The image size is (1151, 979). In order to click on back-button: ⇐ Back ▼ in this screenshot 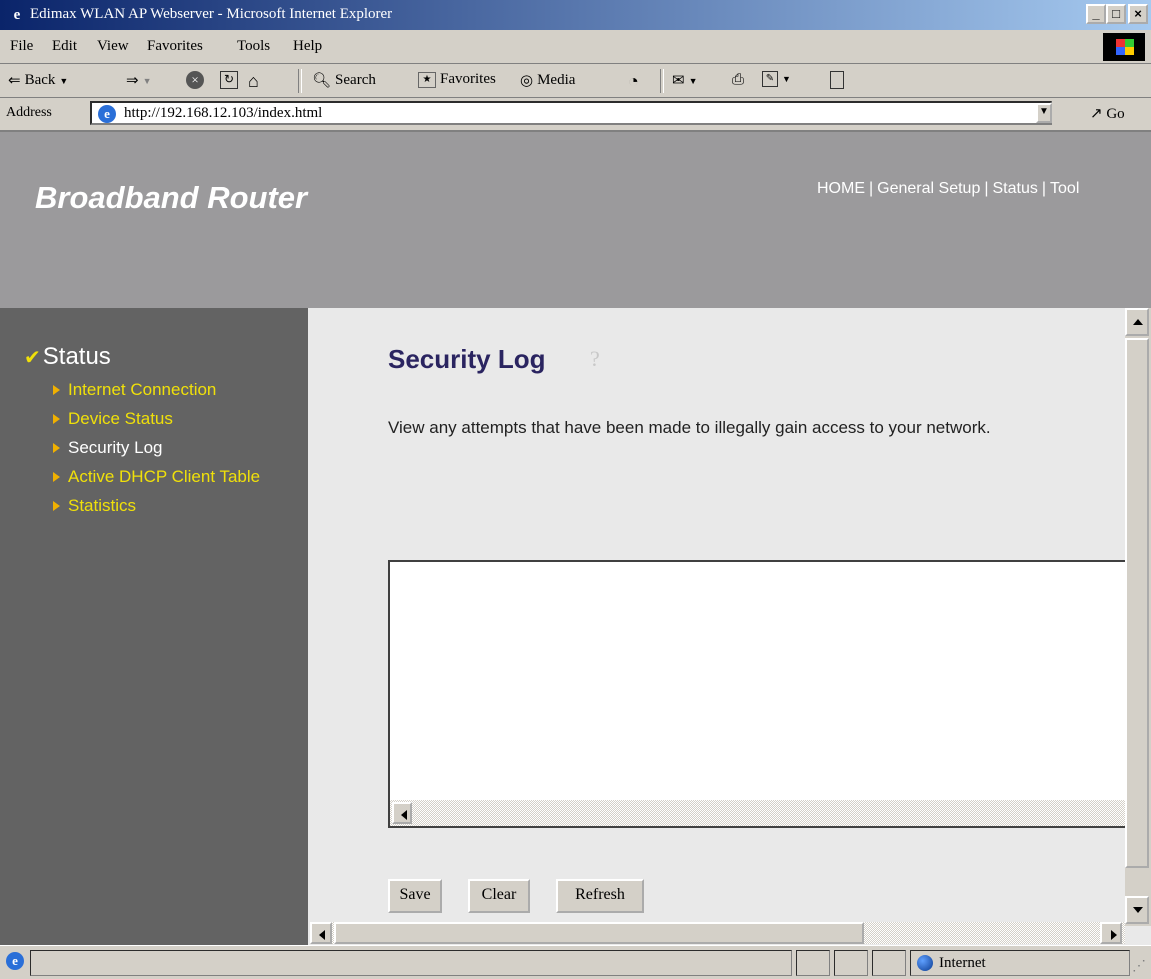, I will do `click(38, 80)`.